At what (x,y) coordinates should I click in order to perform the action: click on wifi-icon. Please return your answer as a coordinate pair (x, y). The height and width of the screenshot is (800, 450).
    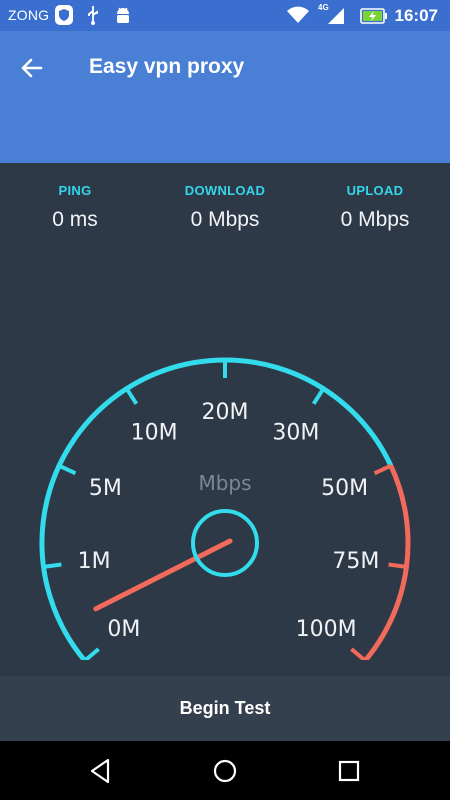
    Looking at the image, I should click on (298, 17).